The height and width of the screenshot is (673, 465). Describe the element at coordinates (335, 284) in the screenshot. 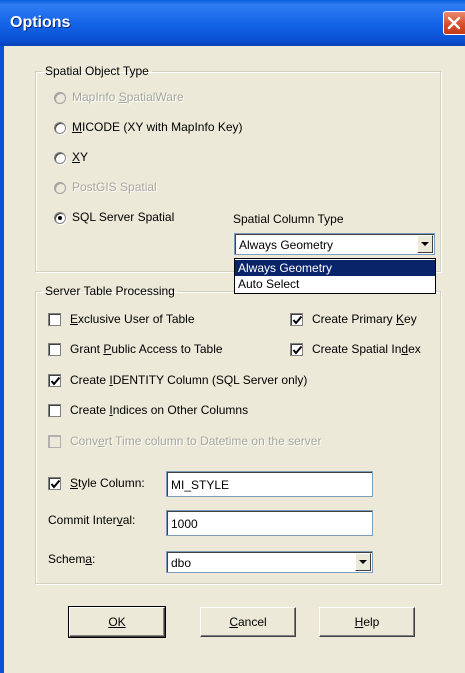

I see `dropdown-option-auto-select: Auto Select` at that location.